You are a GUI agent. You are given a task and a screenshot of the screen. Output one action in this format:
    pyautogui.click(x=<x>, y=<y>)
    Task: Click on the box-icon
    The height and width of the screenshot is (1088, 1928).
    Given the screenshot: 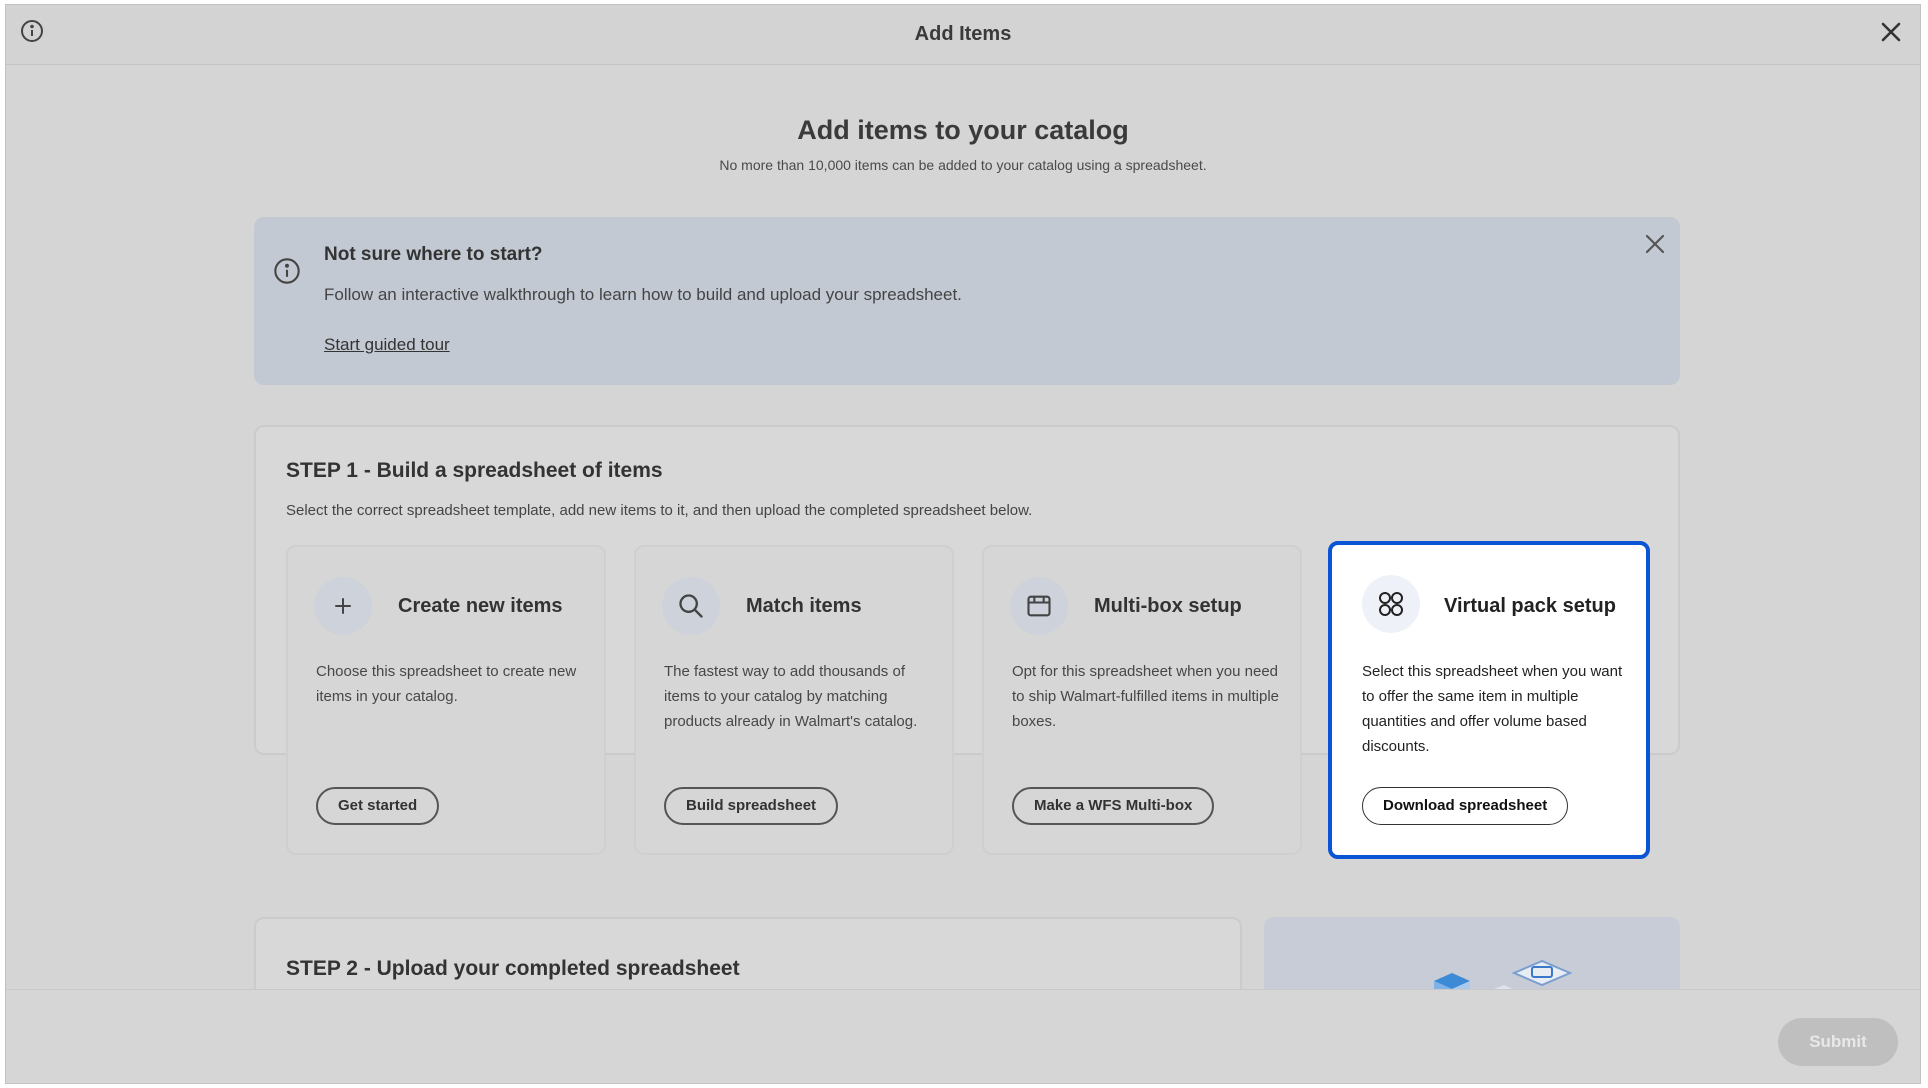 What is the action you would take?
    pyautogui.click(x=1039, y=606)
    